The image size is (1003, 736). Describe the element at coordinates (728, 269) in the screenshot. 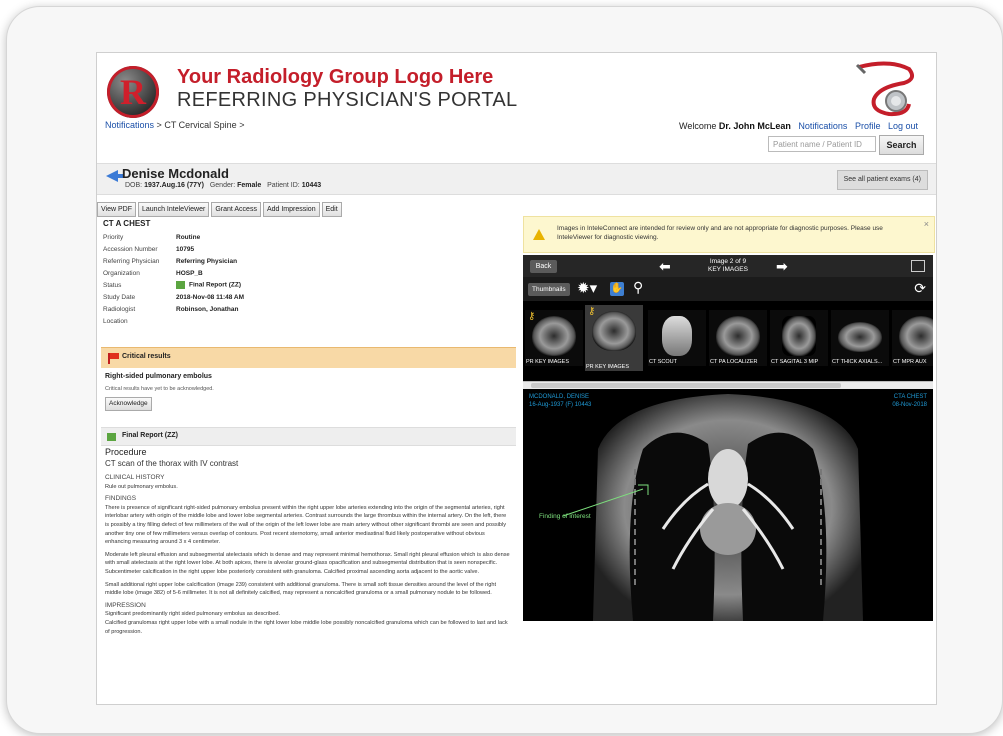

I see `series-name: KEY IMAGES` at that location.